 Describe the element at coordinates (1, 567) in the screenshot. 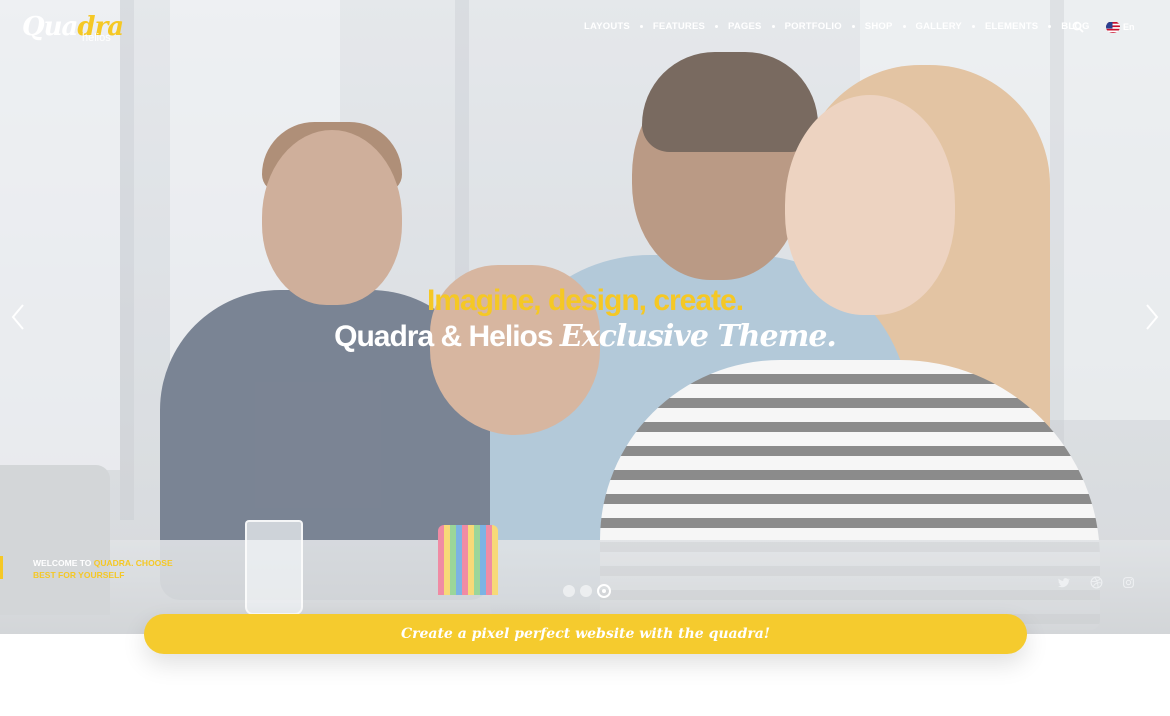

I see `welcome-accent-bar` at that location.